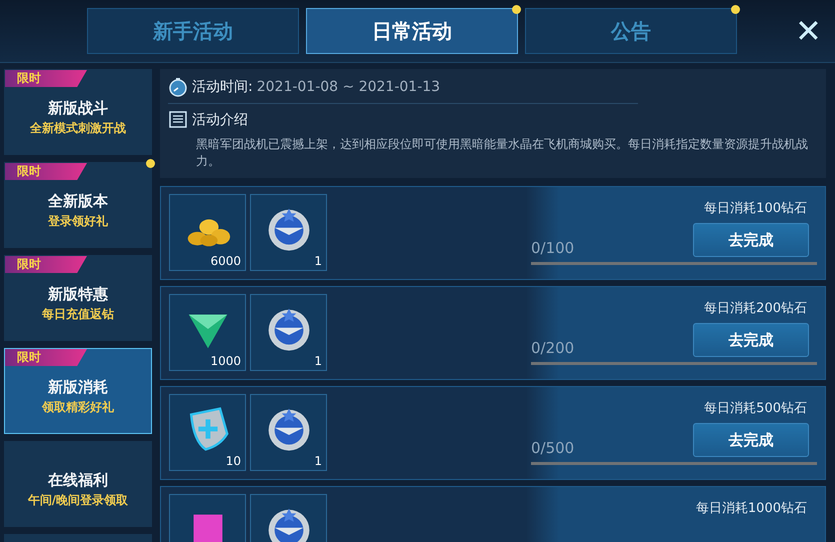 The height and width of the screenshot is (542, 835). I want to click on tab: 公告, so click(631, 31).